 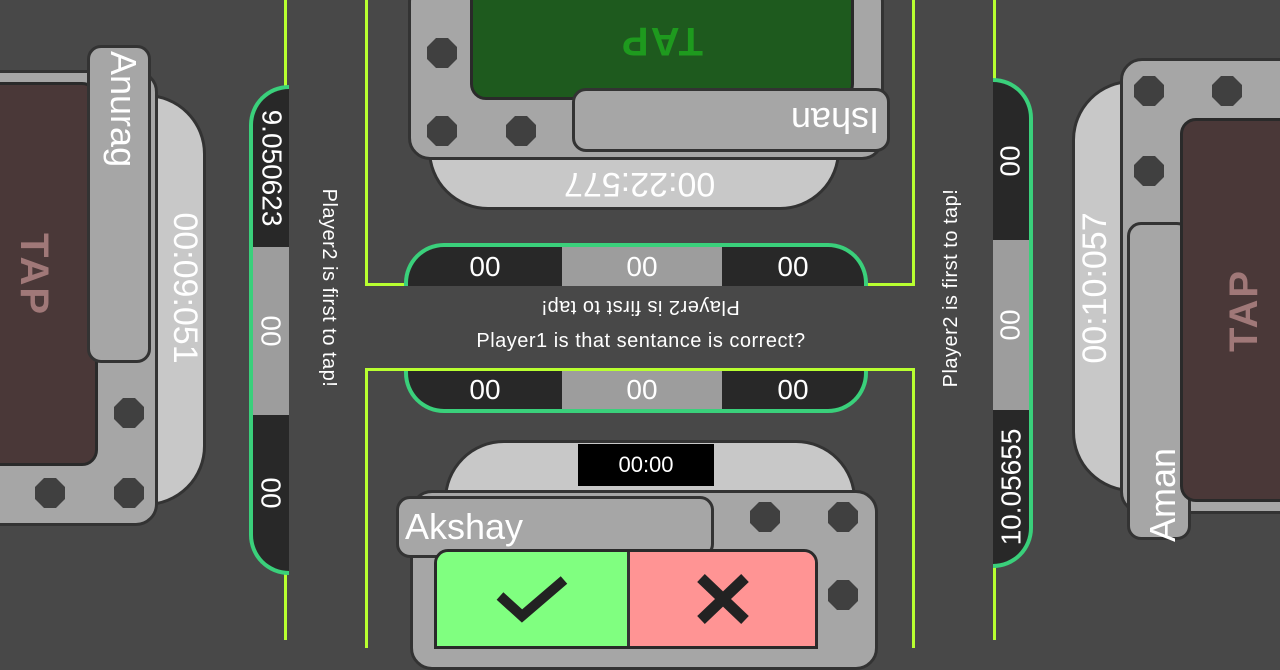 I want to click on bottom-player-name: Akshay, so click(x=464, y=526).